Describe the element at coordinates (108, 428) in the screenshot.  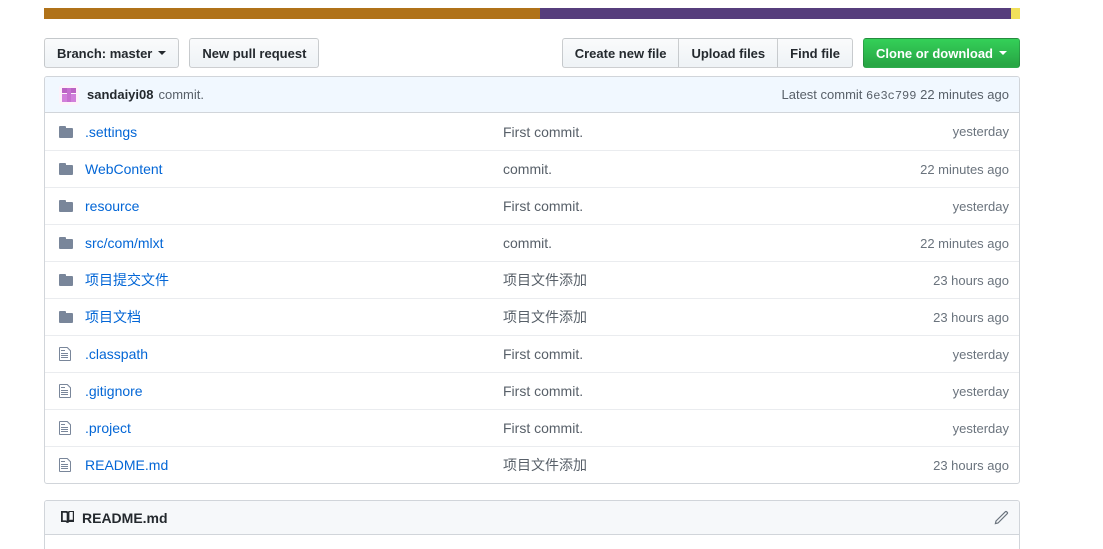
I see `file-name-link: .project` at that location.